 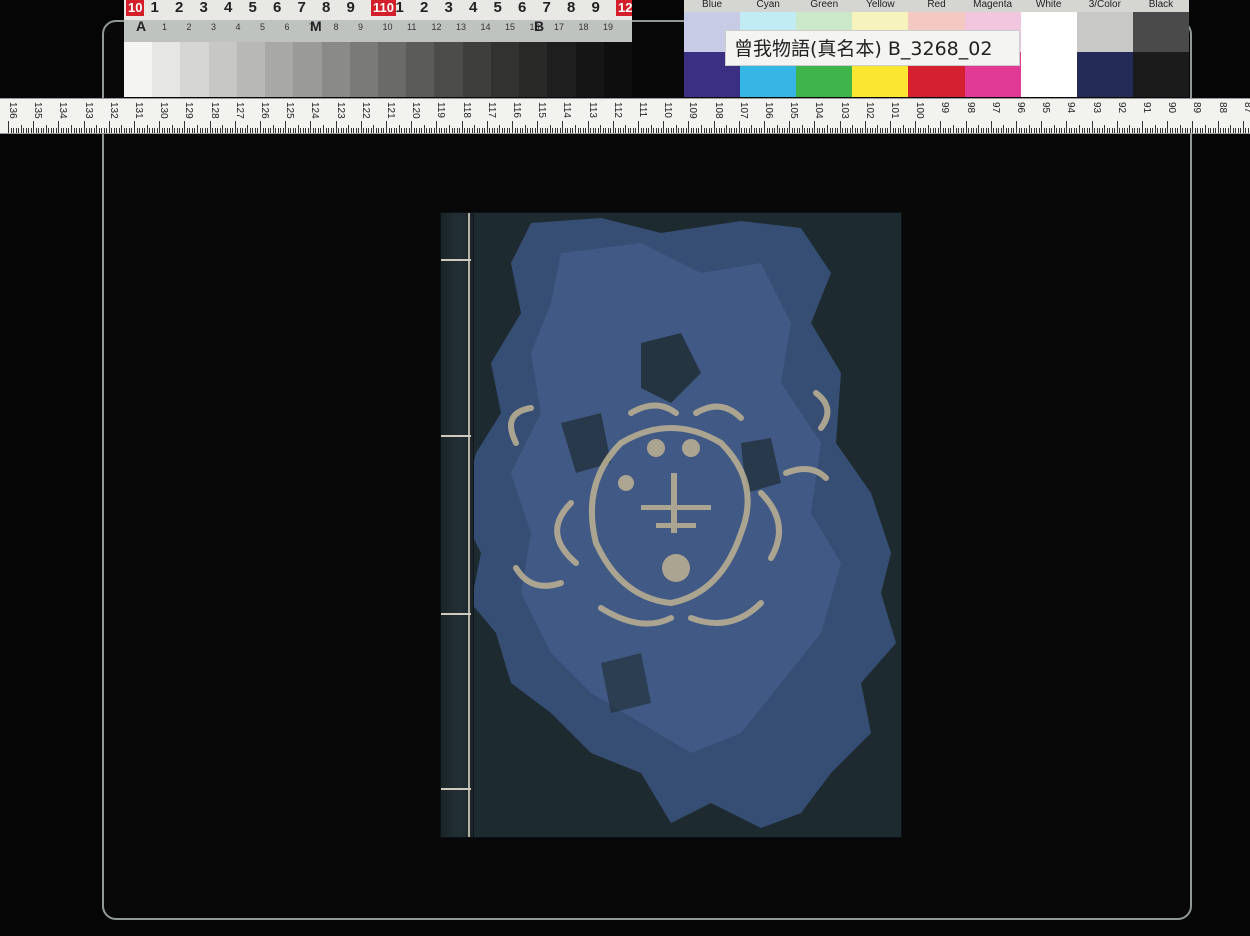 What do you see at coordinates (361, 27) in the screenshot?
I see `scale-small-number: 9` at bounding box center [361, 27].